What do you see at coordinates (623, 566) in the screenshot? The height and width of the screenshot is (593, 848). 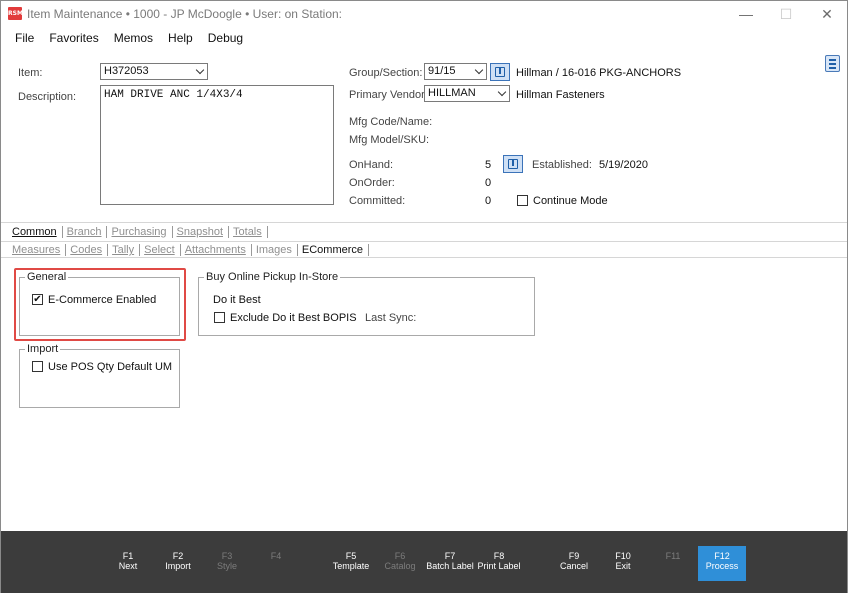 I see `fkey-label: Exit` at bounding box center [623, 566].